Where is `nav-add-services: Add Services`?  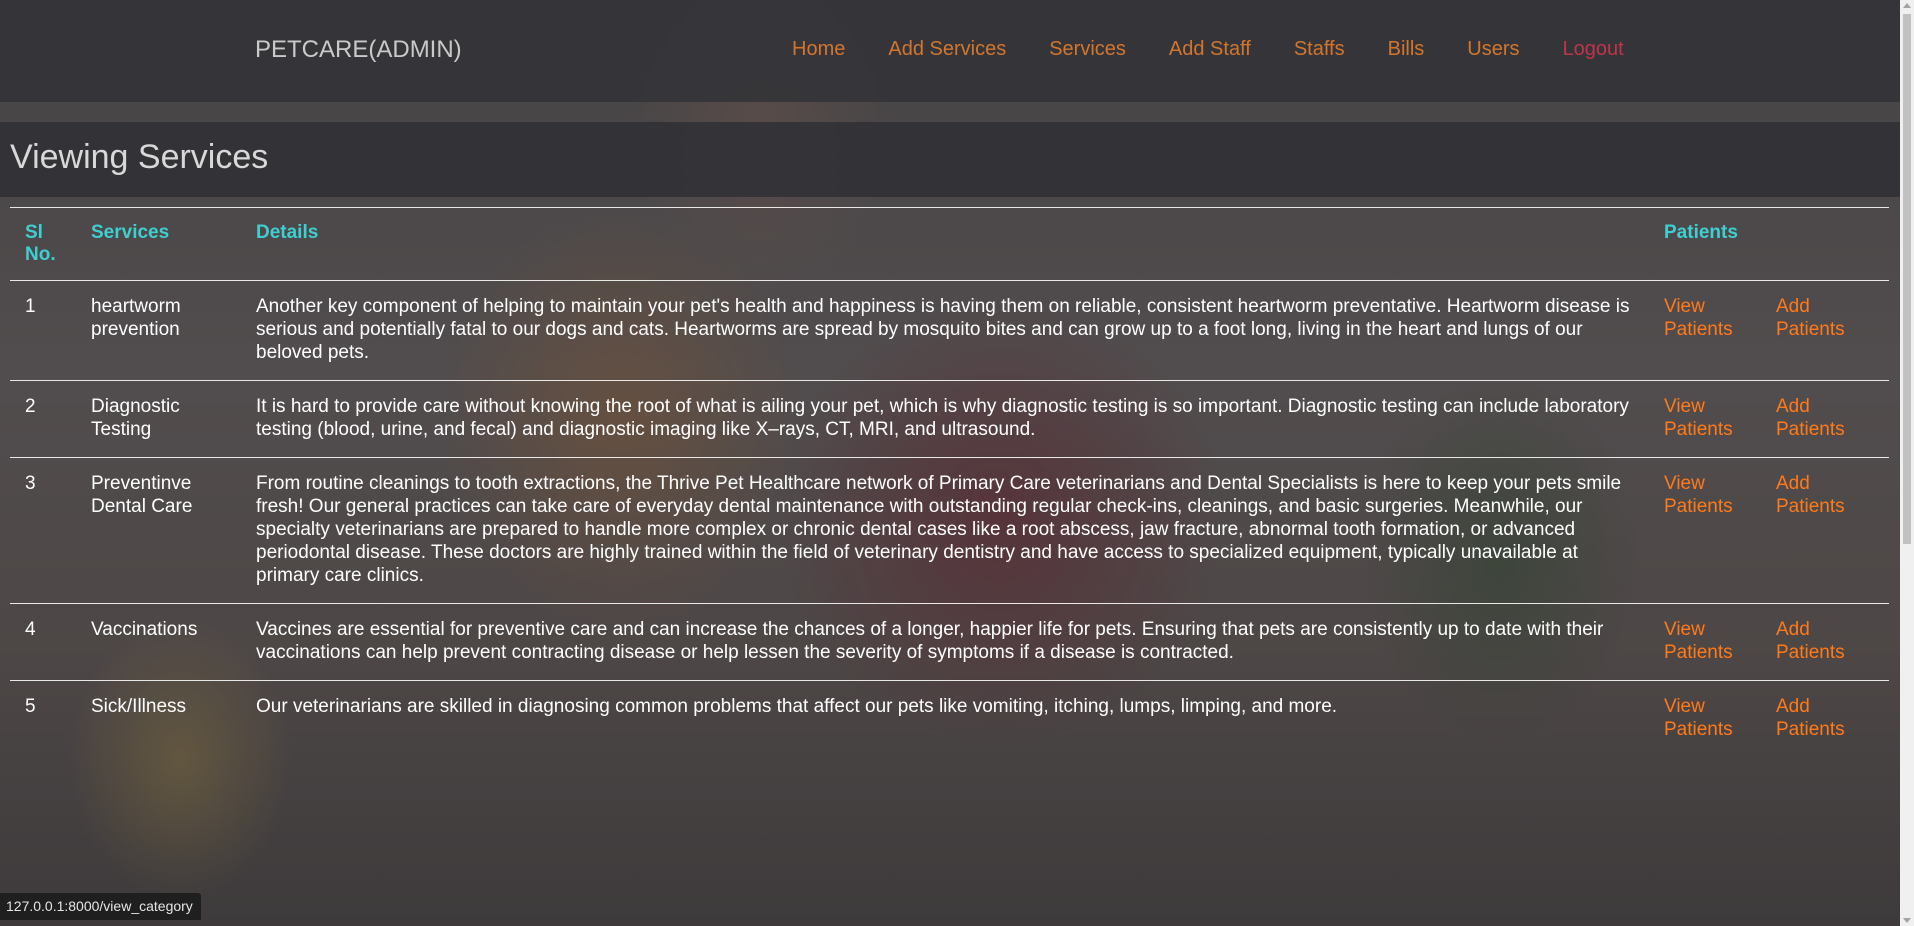
nav-add-services: Add Services is located at coordinates (947, 49).